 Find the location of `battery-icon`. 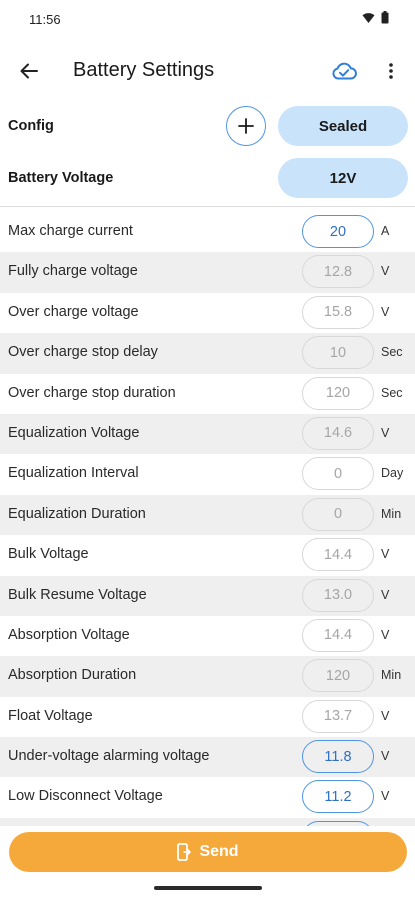

battery-icon is located at coordinates (385, 17).